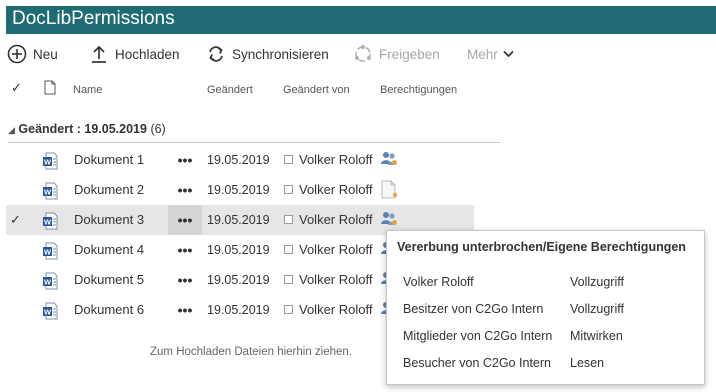 This screenshot has width=716, height=392. Describe the element at coordinates (147, 54) in the screenshot. I see `upload-button-label: Hochladen` at that location.